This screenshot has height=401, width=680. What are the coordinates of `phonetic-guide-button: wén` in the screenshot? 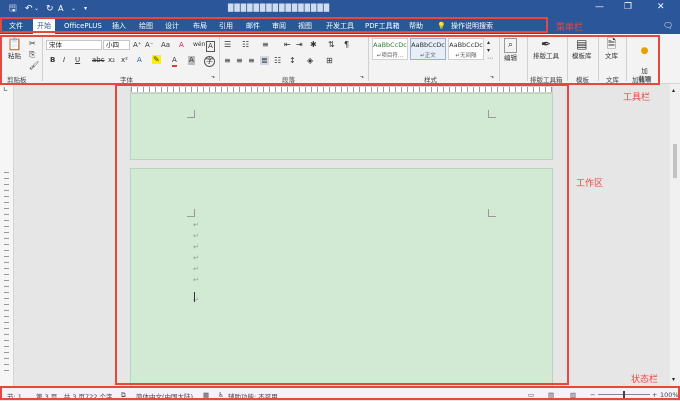 It's located at (199, 44).